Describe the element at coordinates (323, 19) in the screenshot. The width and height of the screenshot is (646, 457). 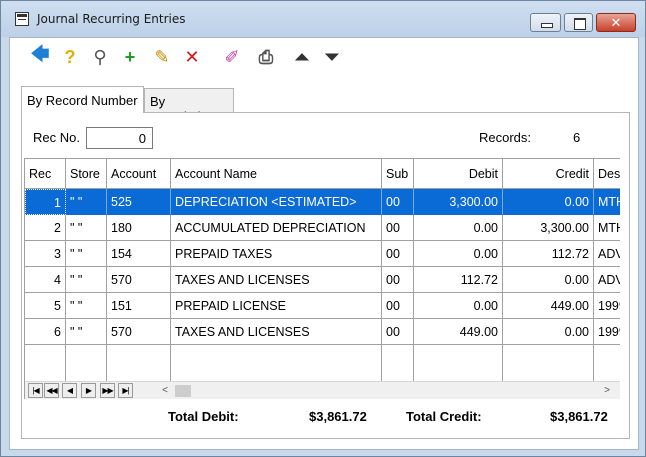
I see `title-bar: Journal Recurring Entries ✕` at that location.